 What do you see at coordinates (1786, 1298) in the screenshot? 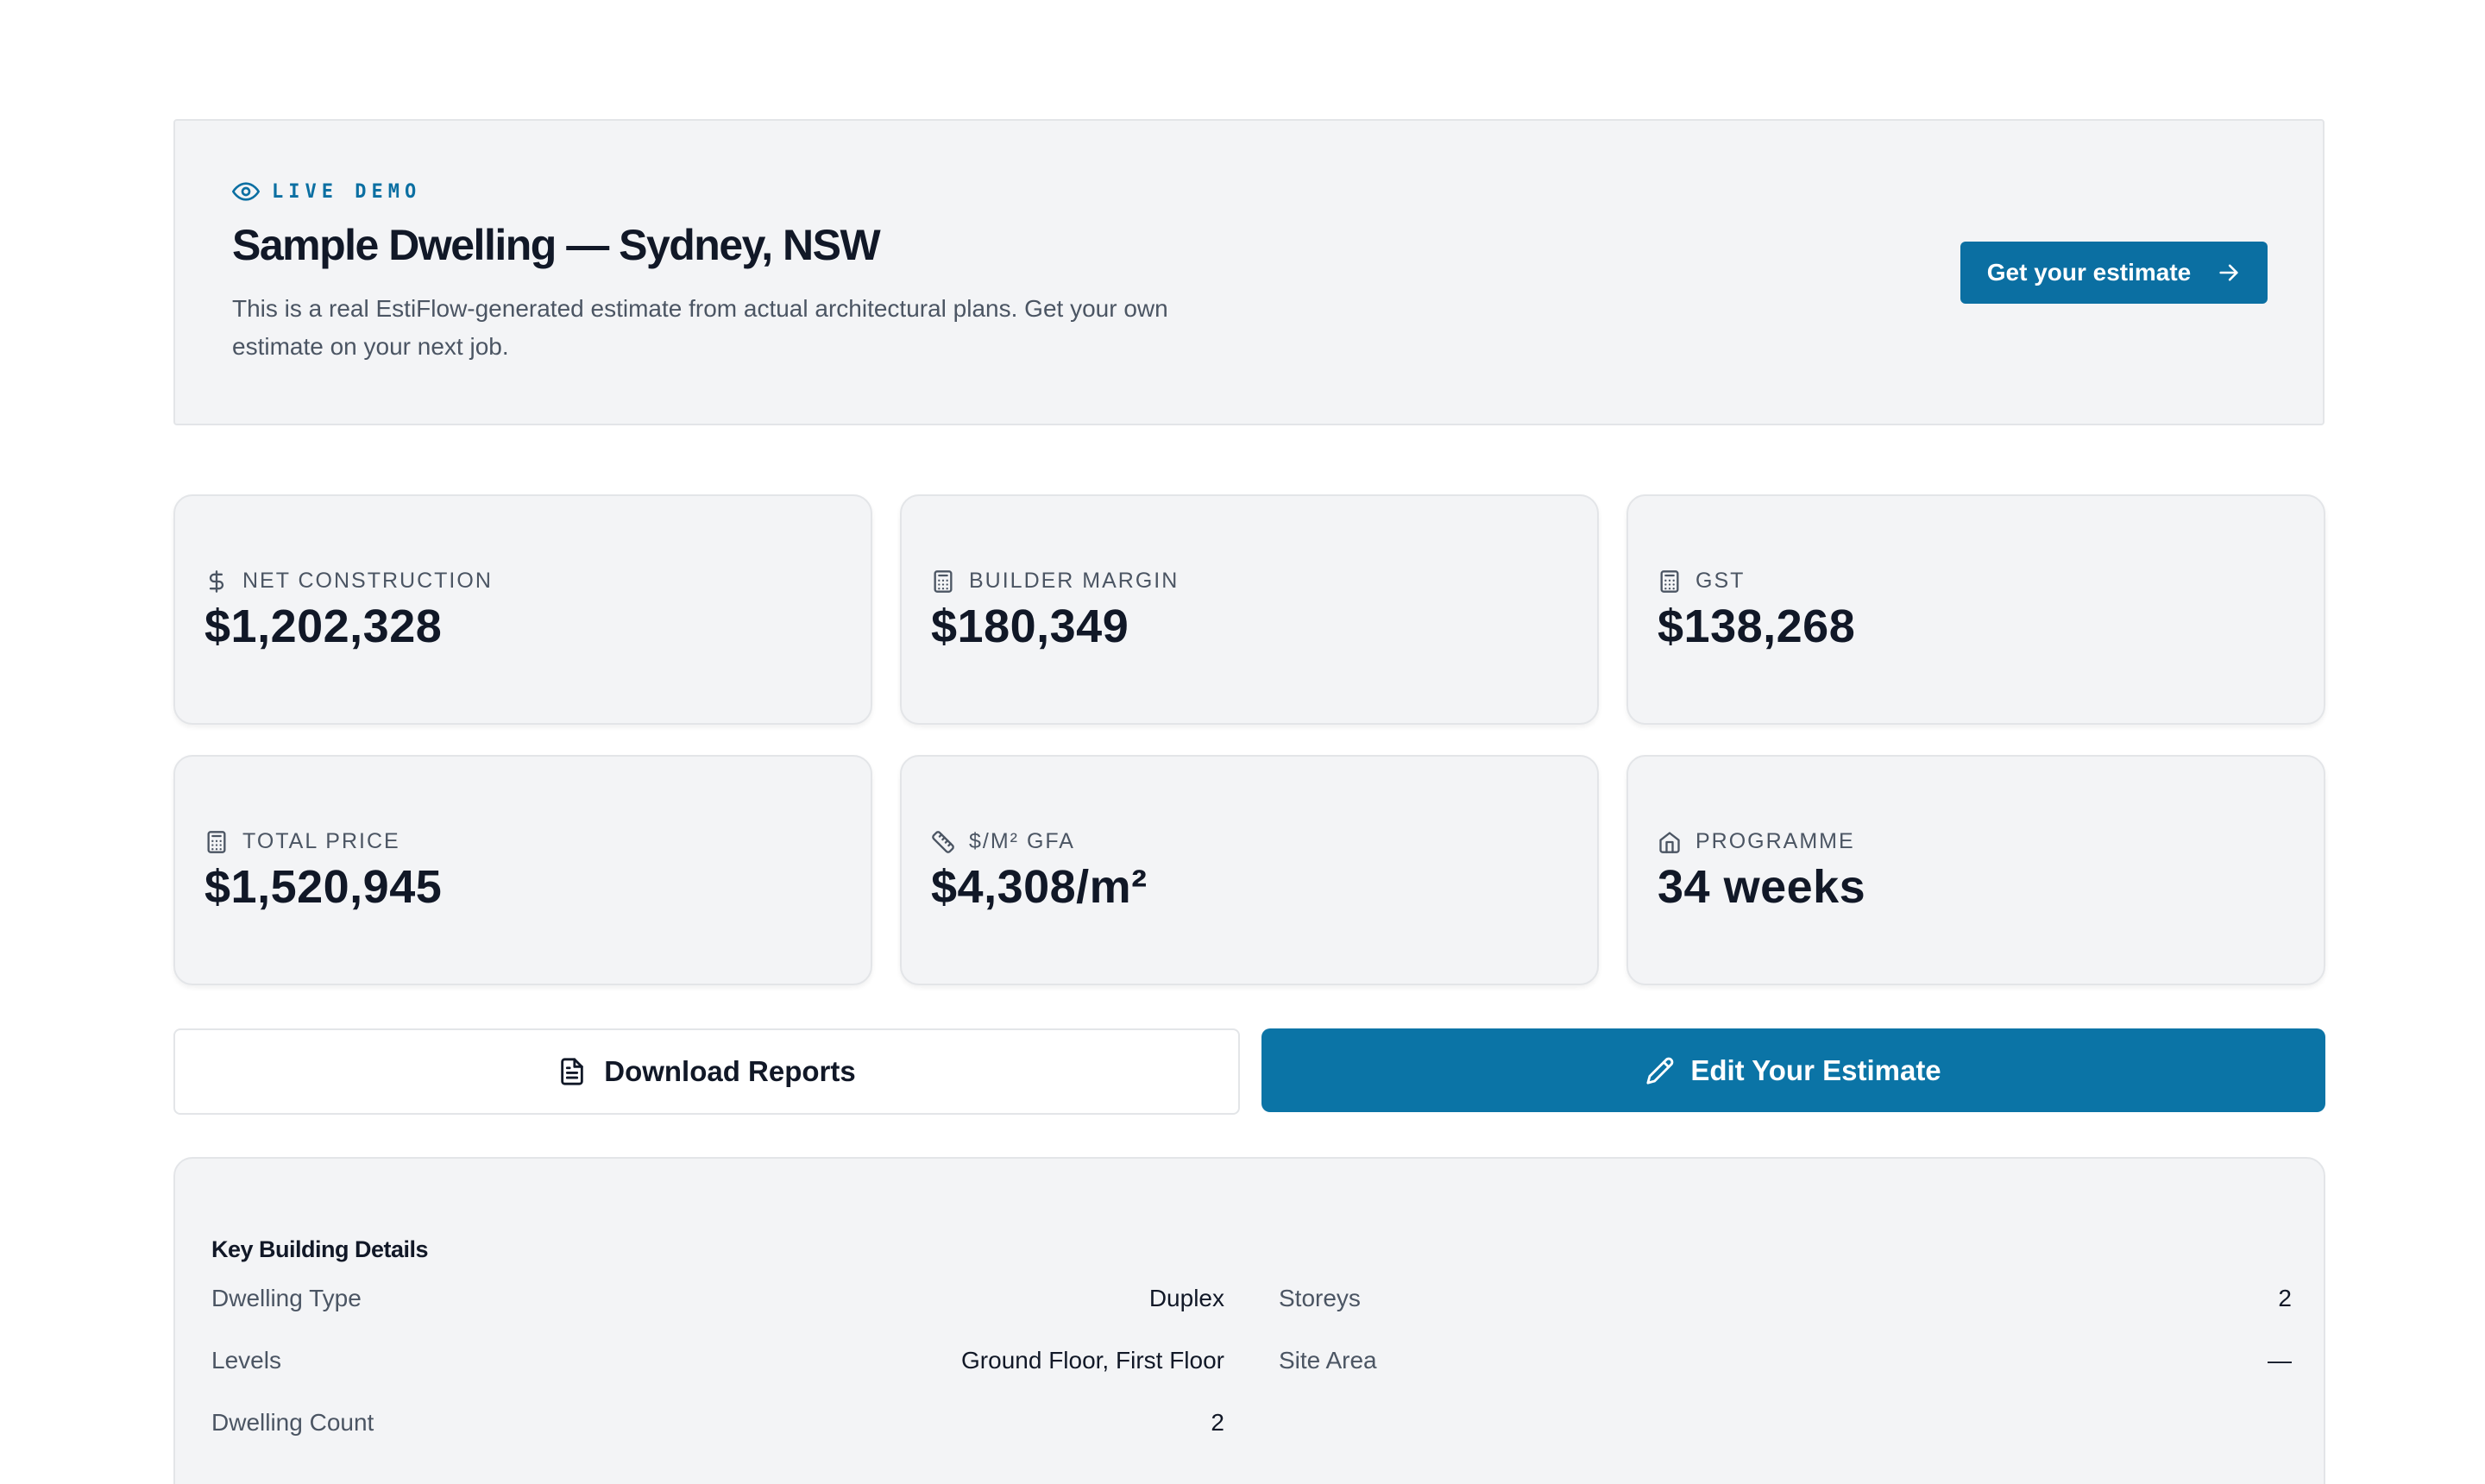
I see `detail-row-storeys: Storeys 2` at bounding box center [1786, 1298].